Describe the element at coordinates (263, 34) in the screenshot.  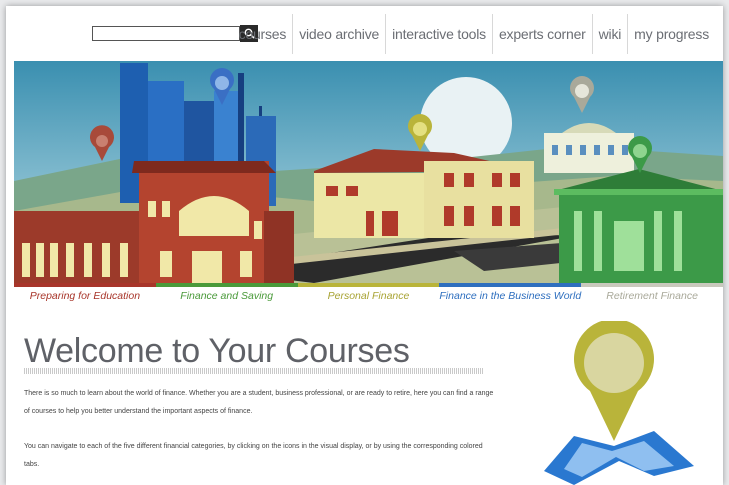
I see `nav-courses: courses` at that location.